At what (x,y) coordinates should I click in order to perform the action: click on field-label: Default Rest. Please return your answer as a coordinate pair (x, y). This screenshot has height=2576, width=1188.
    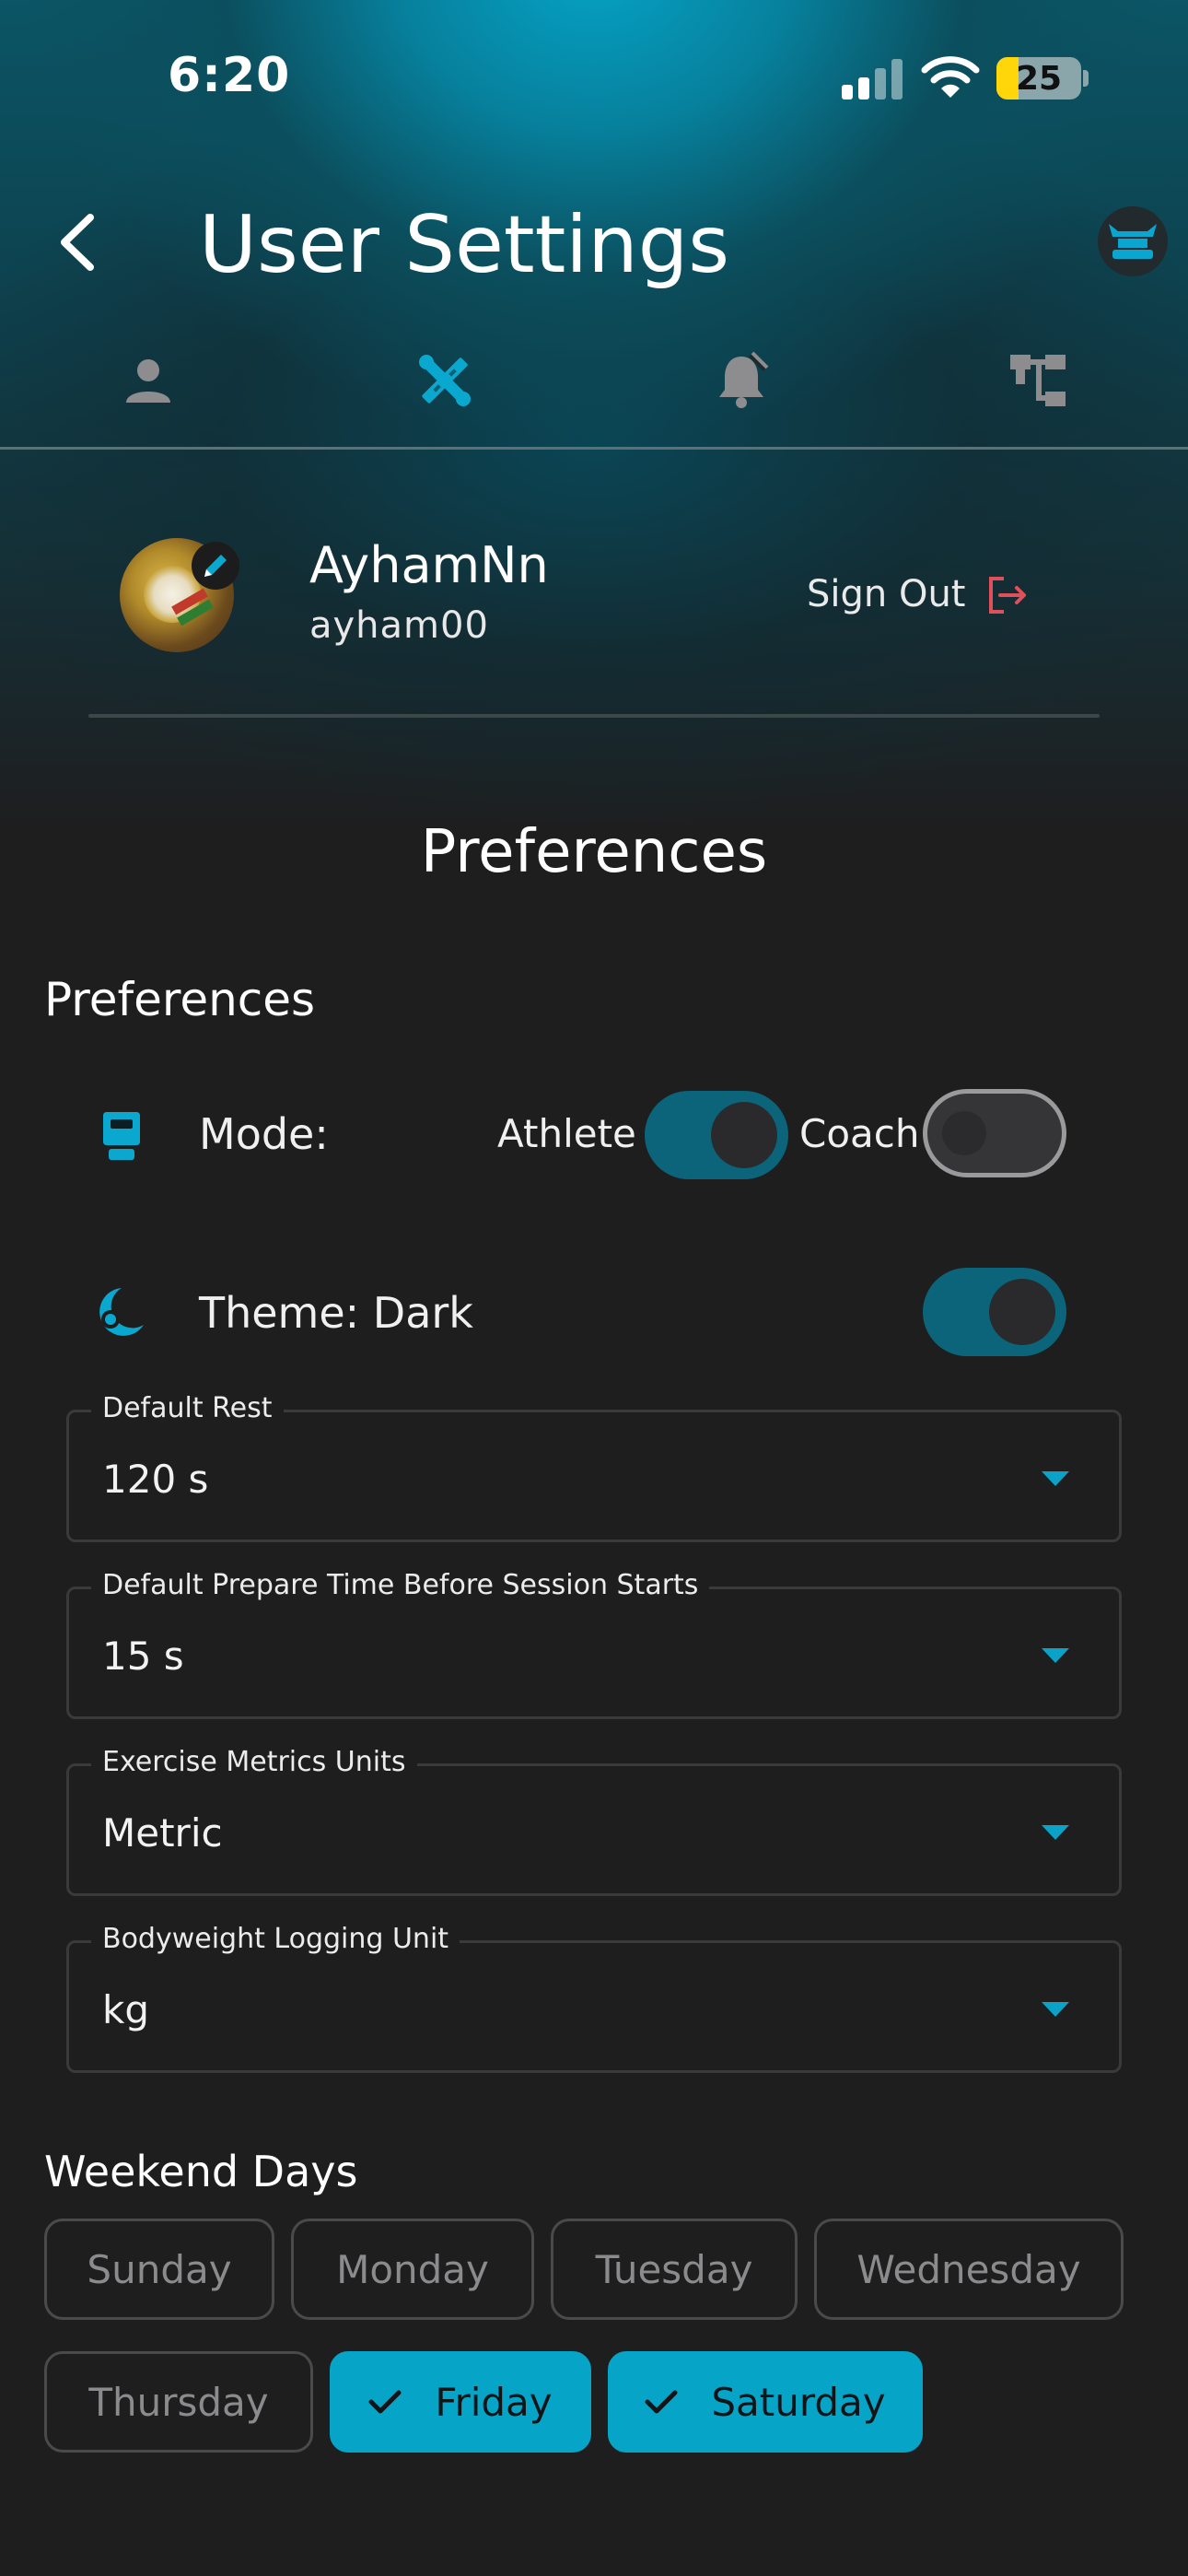
    Looking at the image, I should click on (187, 1408).